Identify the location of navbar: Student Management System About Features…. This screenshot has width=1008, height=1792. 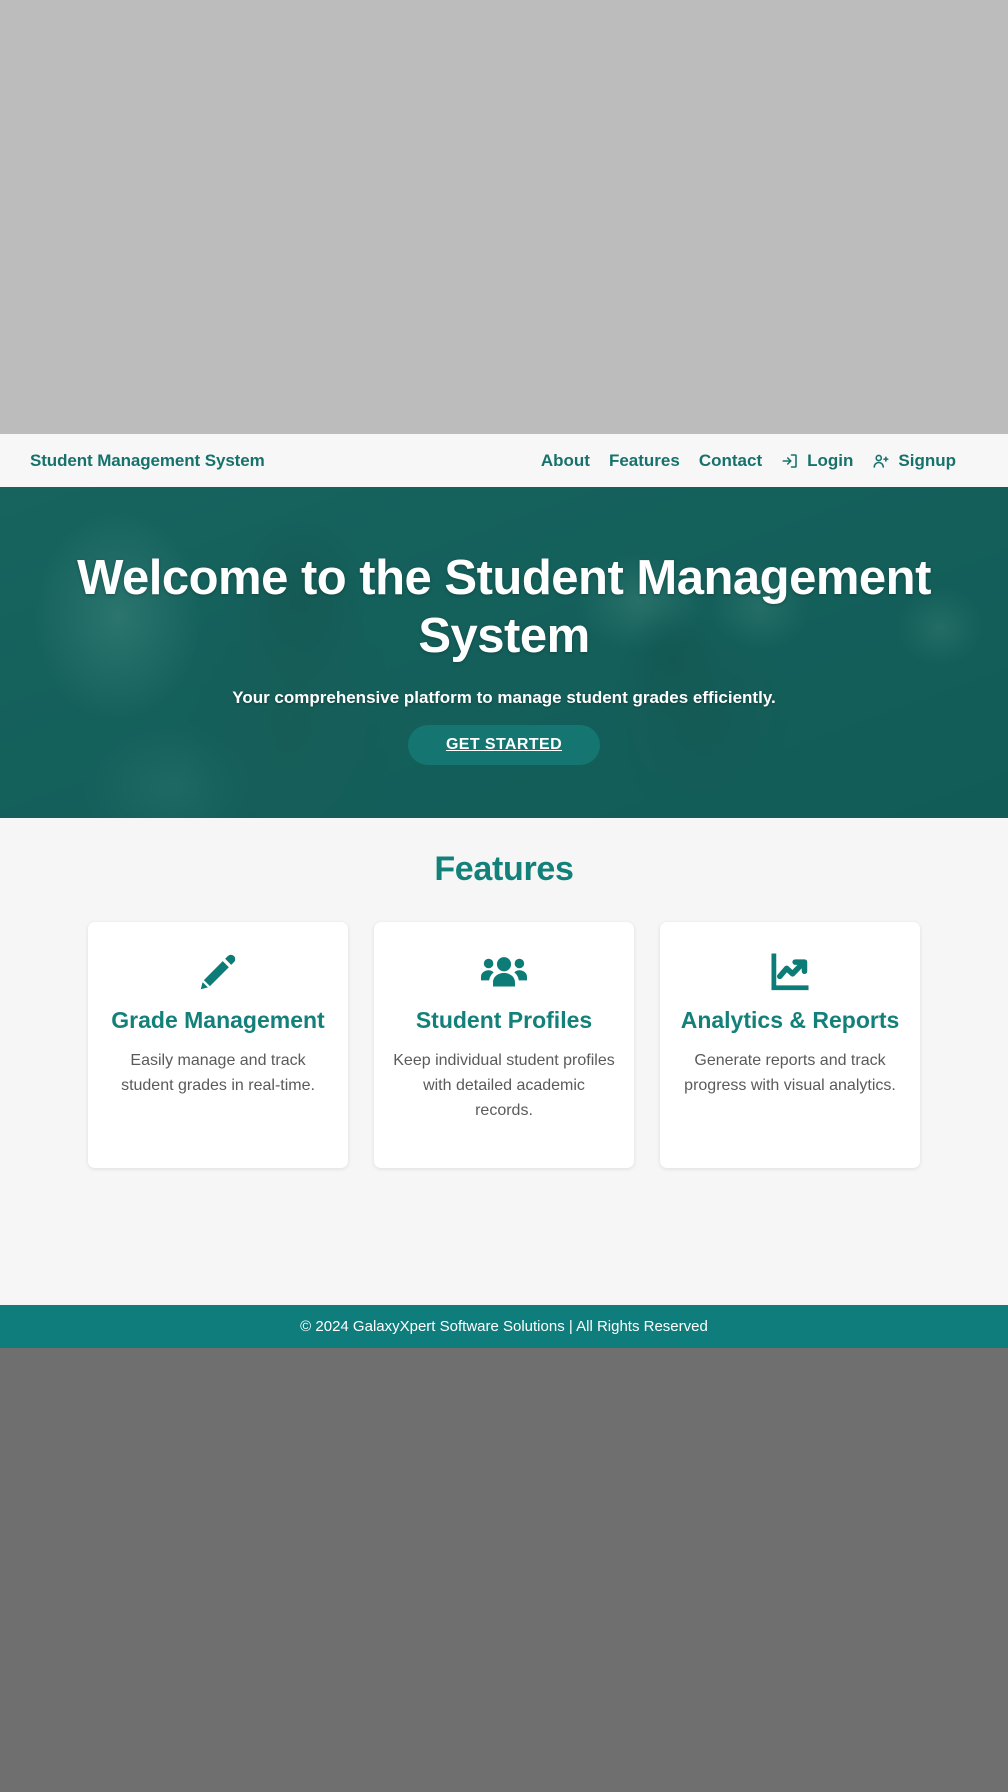
(504, 460).